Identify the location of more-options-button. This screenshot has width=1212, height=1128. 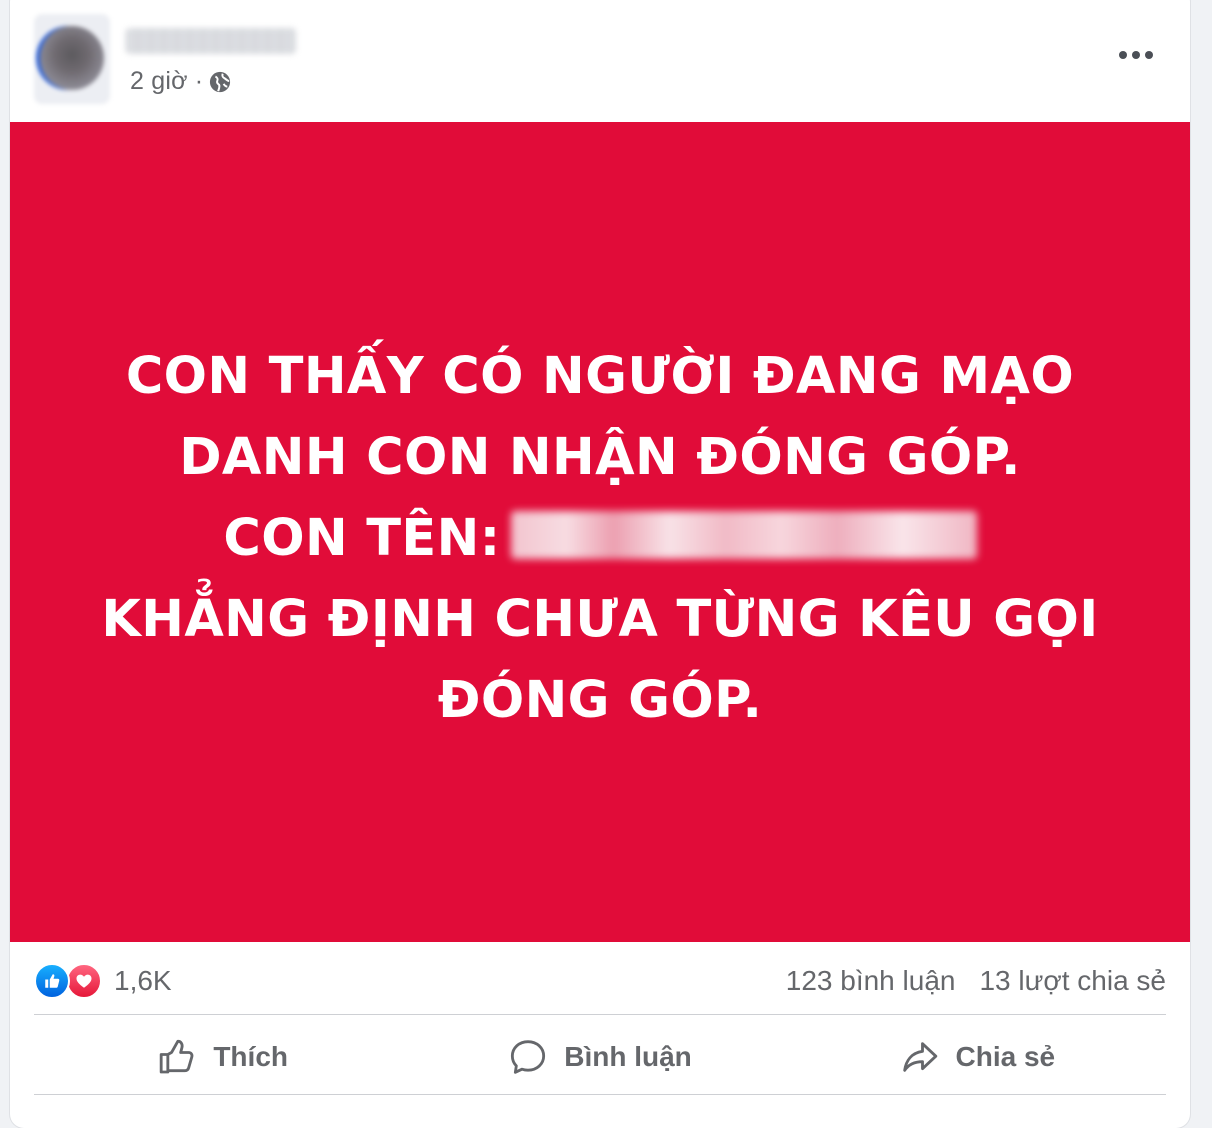
(1136, 55).